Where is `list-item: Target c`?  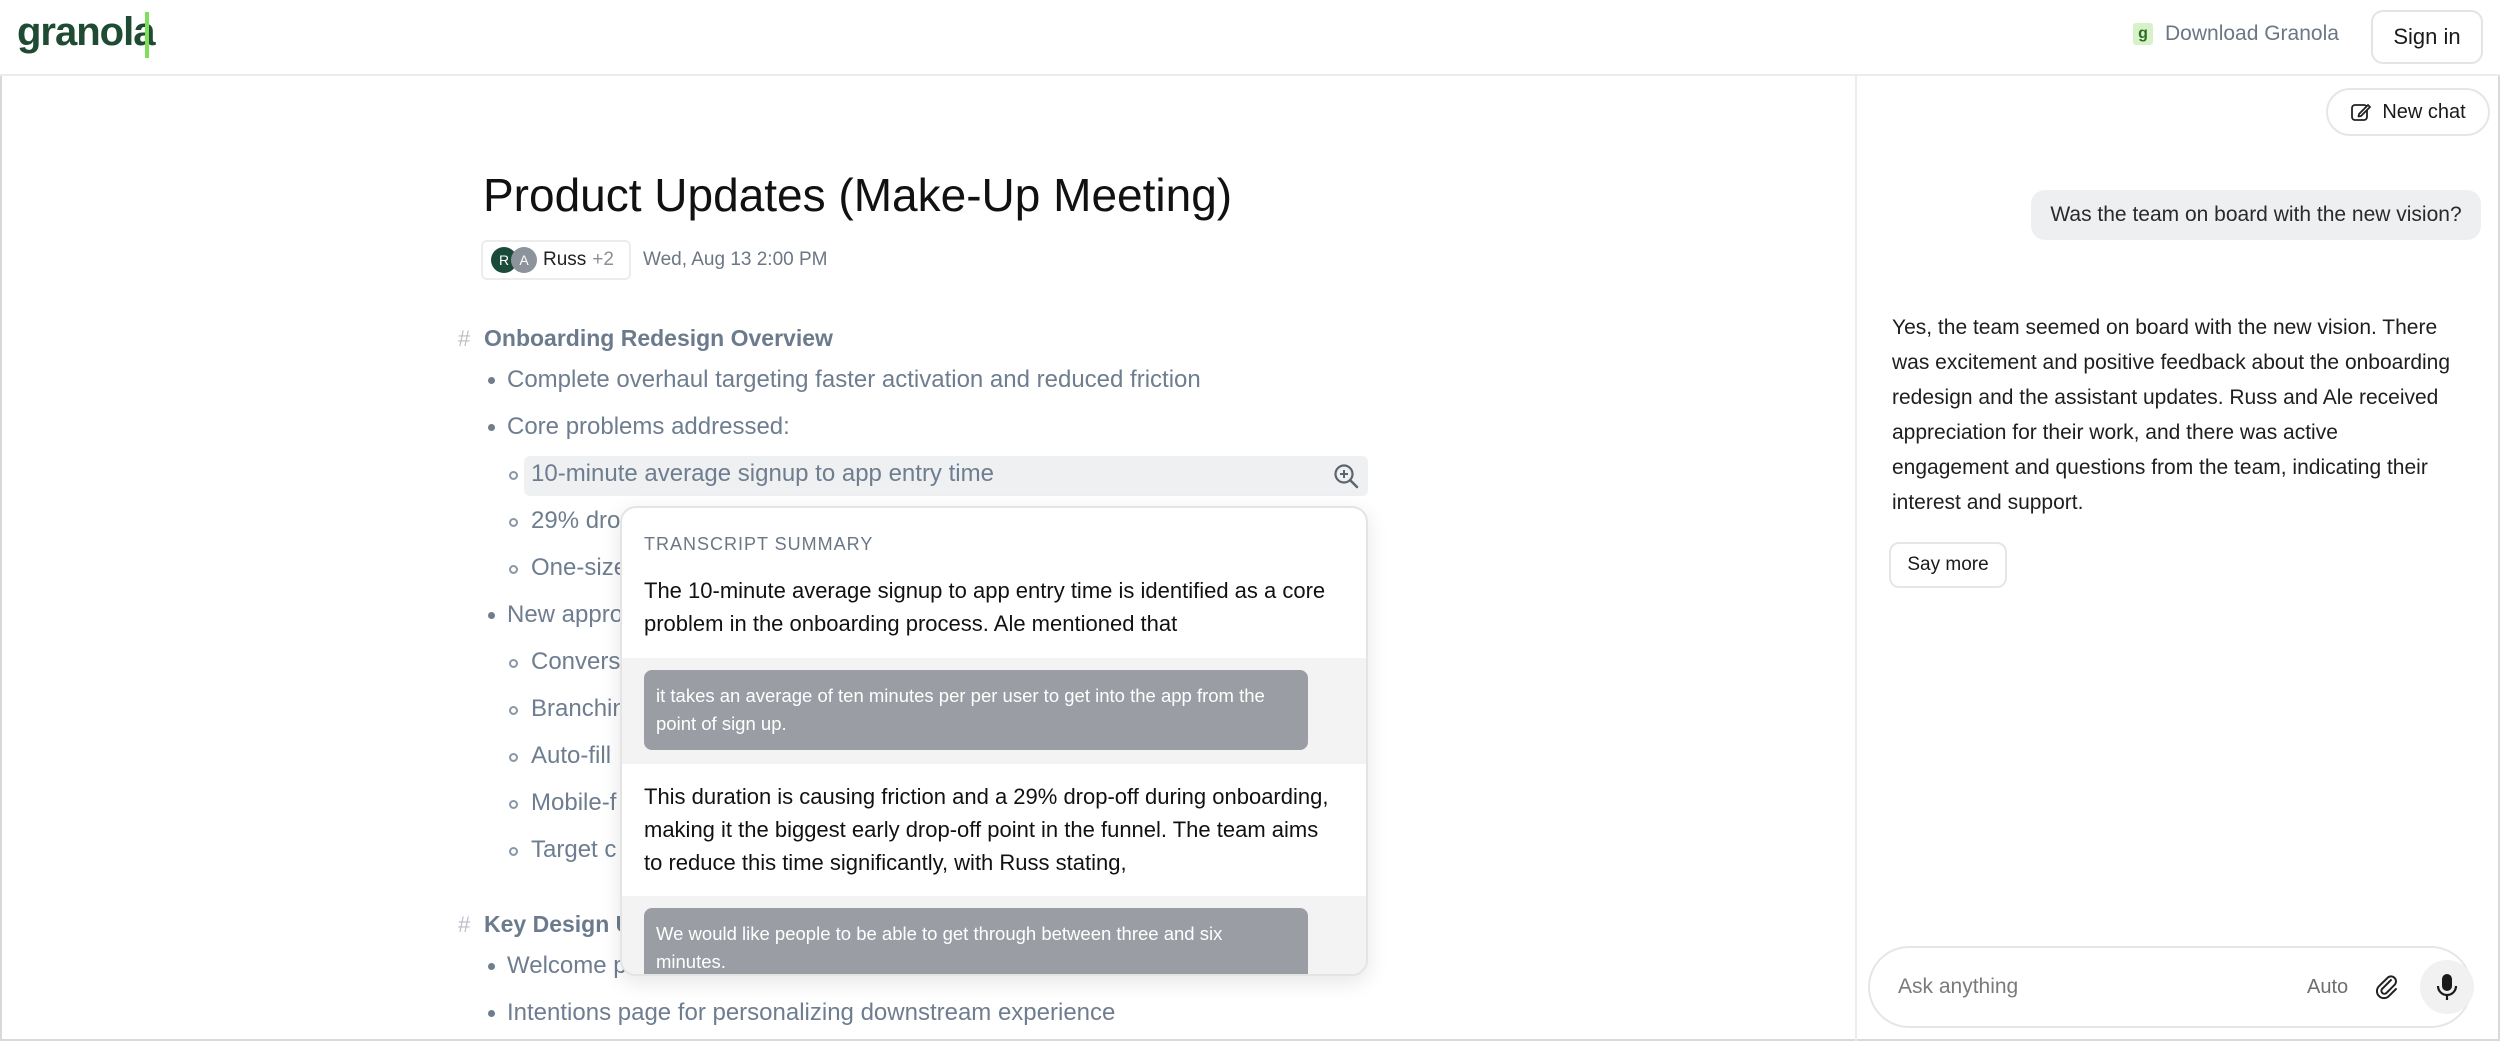
list-item: Target c is located at coordinates (574, 849).